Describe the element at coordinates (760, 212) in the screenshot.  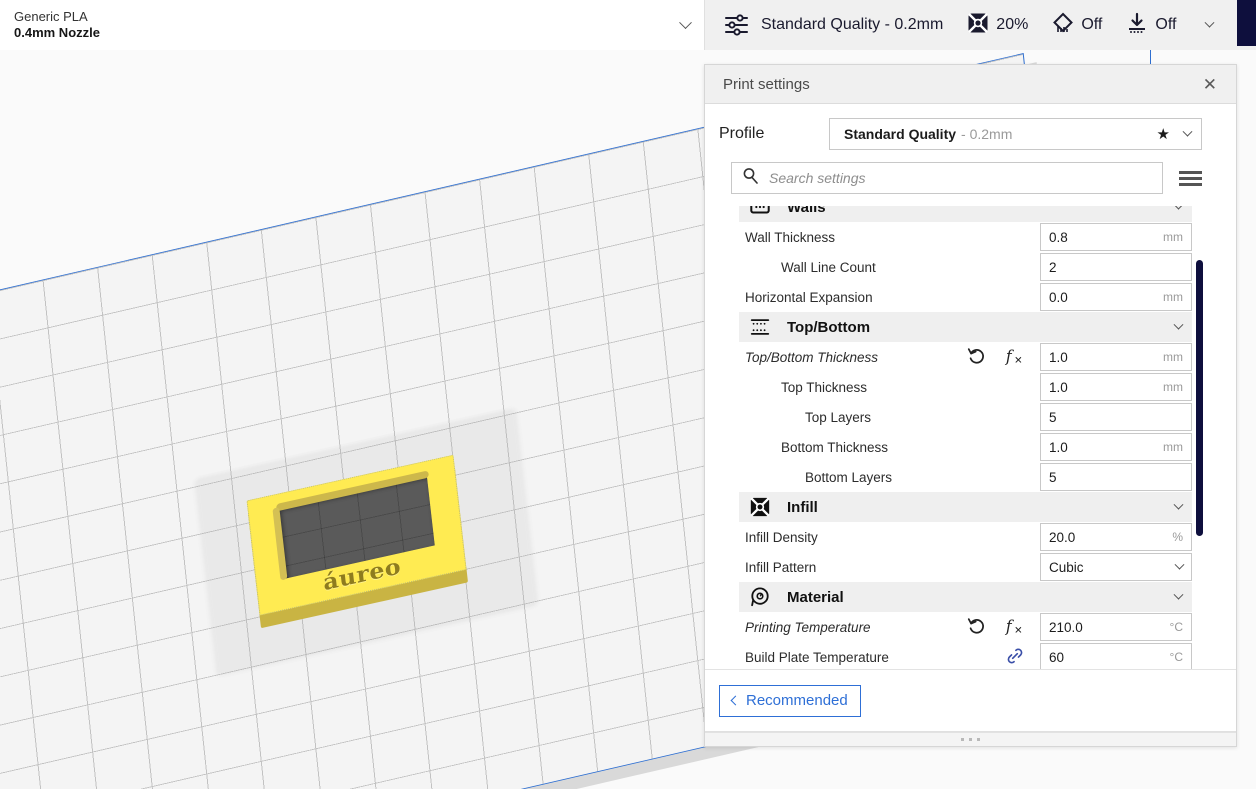
I see `walls-icon` at that location.